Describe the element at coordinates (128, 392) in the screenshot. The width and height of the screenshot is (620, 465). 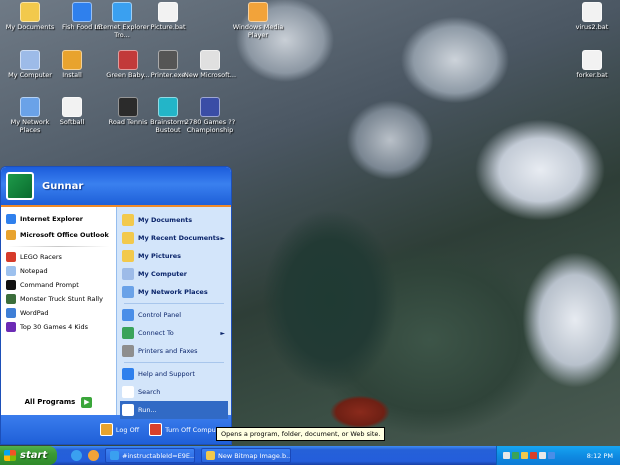
I see `search-icon` at that location.